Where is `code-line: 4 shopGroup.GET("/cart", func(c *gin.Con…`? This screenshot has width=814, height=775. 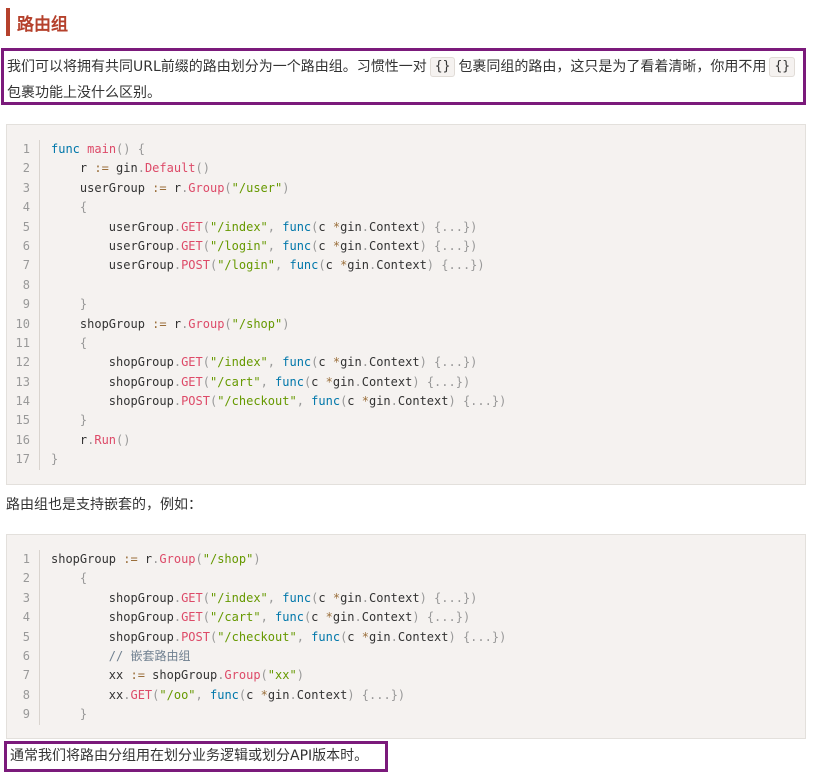 code-line: 4 shopGroup.GET("/cart", func(c *gin.Con… is located at coordinates (406, 618).